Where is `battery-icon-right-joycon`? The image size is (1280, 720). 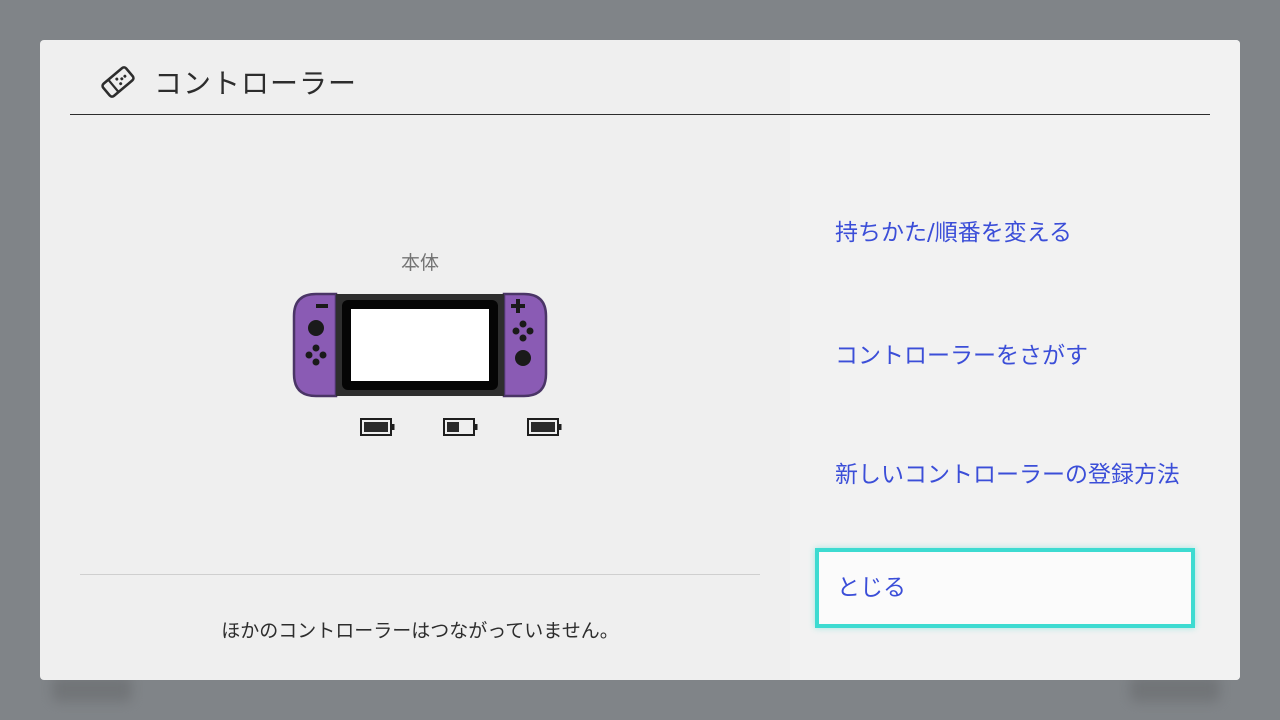 battery-icon-right-joycon is located at coordinates (544, 427).